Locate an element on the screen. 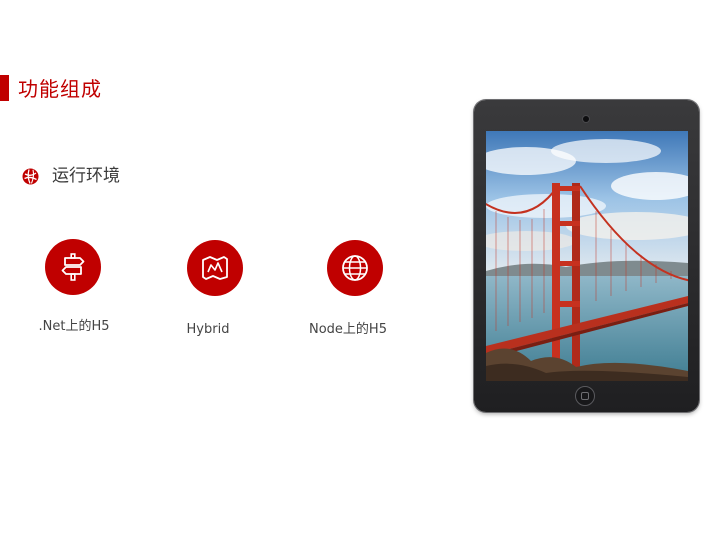  tablet-home-button is located at coordinates (585, 396).